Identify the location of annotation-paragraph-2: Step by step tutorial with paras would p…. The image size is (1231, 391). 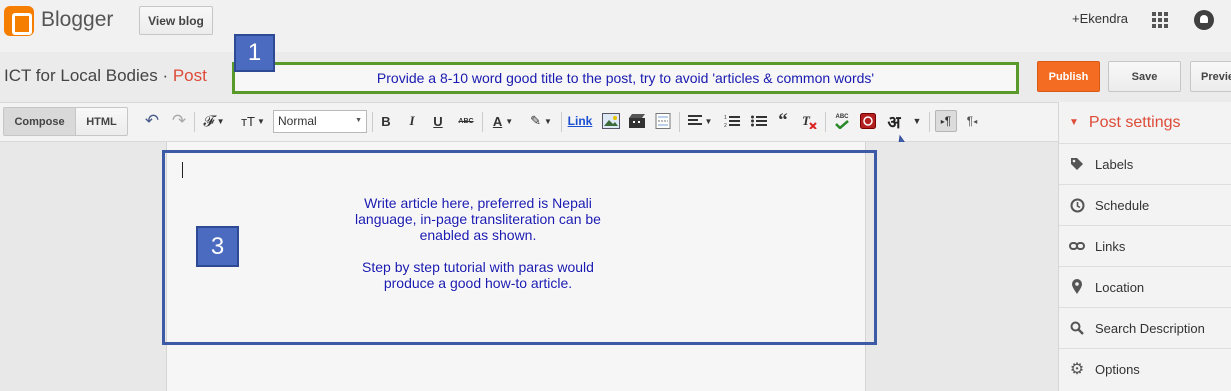
(478, 275).